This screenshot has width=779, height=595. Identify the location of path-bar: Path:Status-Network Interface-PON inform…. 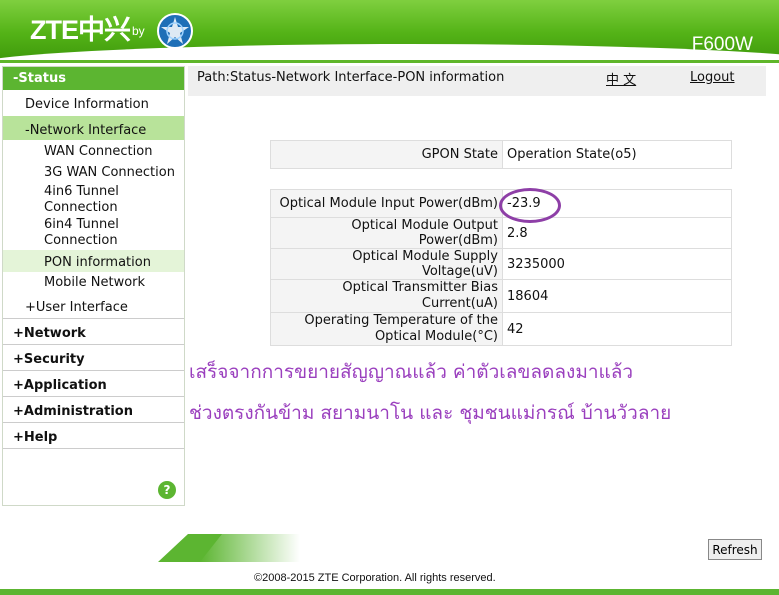
(477, 81).